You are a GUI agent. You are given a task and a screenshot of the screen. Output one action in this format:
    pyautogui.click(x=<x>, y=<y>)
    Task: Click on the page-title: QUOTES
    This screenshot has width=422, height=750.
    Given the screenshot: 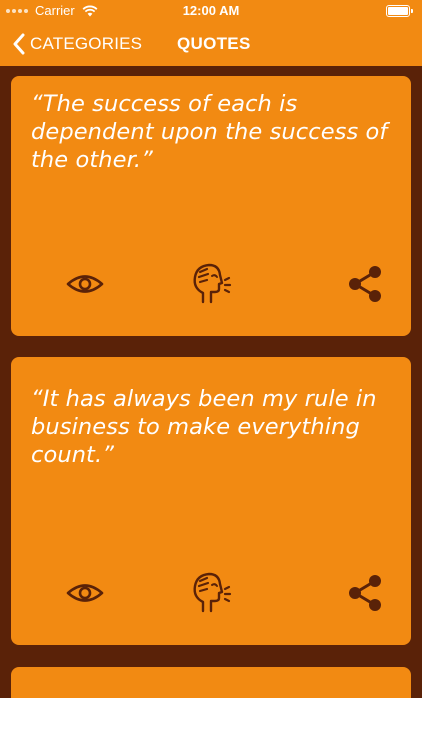 What is the action you would take?
    pyautogui.click(x=214, y=43)
    